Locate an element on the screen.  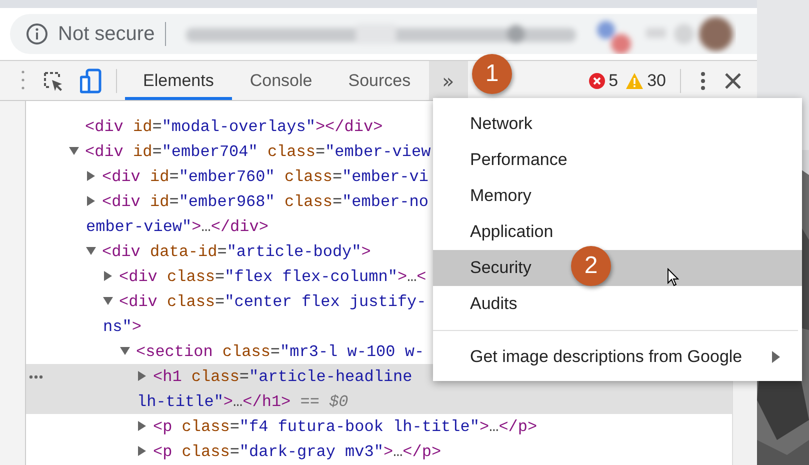
more-dots-icon is located at coordinates (36, 377).